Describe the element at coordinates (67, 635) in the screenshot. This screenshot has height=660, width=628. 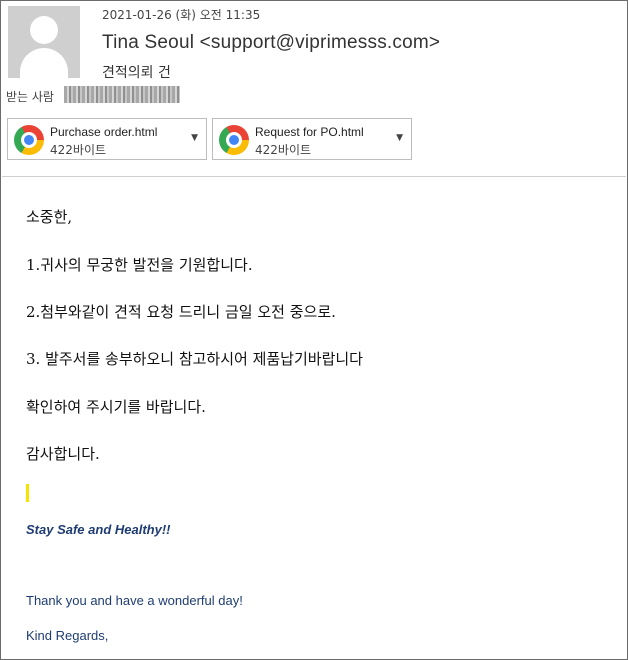
I see `signature-closing: Kind Regards,` at that location.